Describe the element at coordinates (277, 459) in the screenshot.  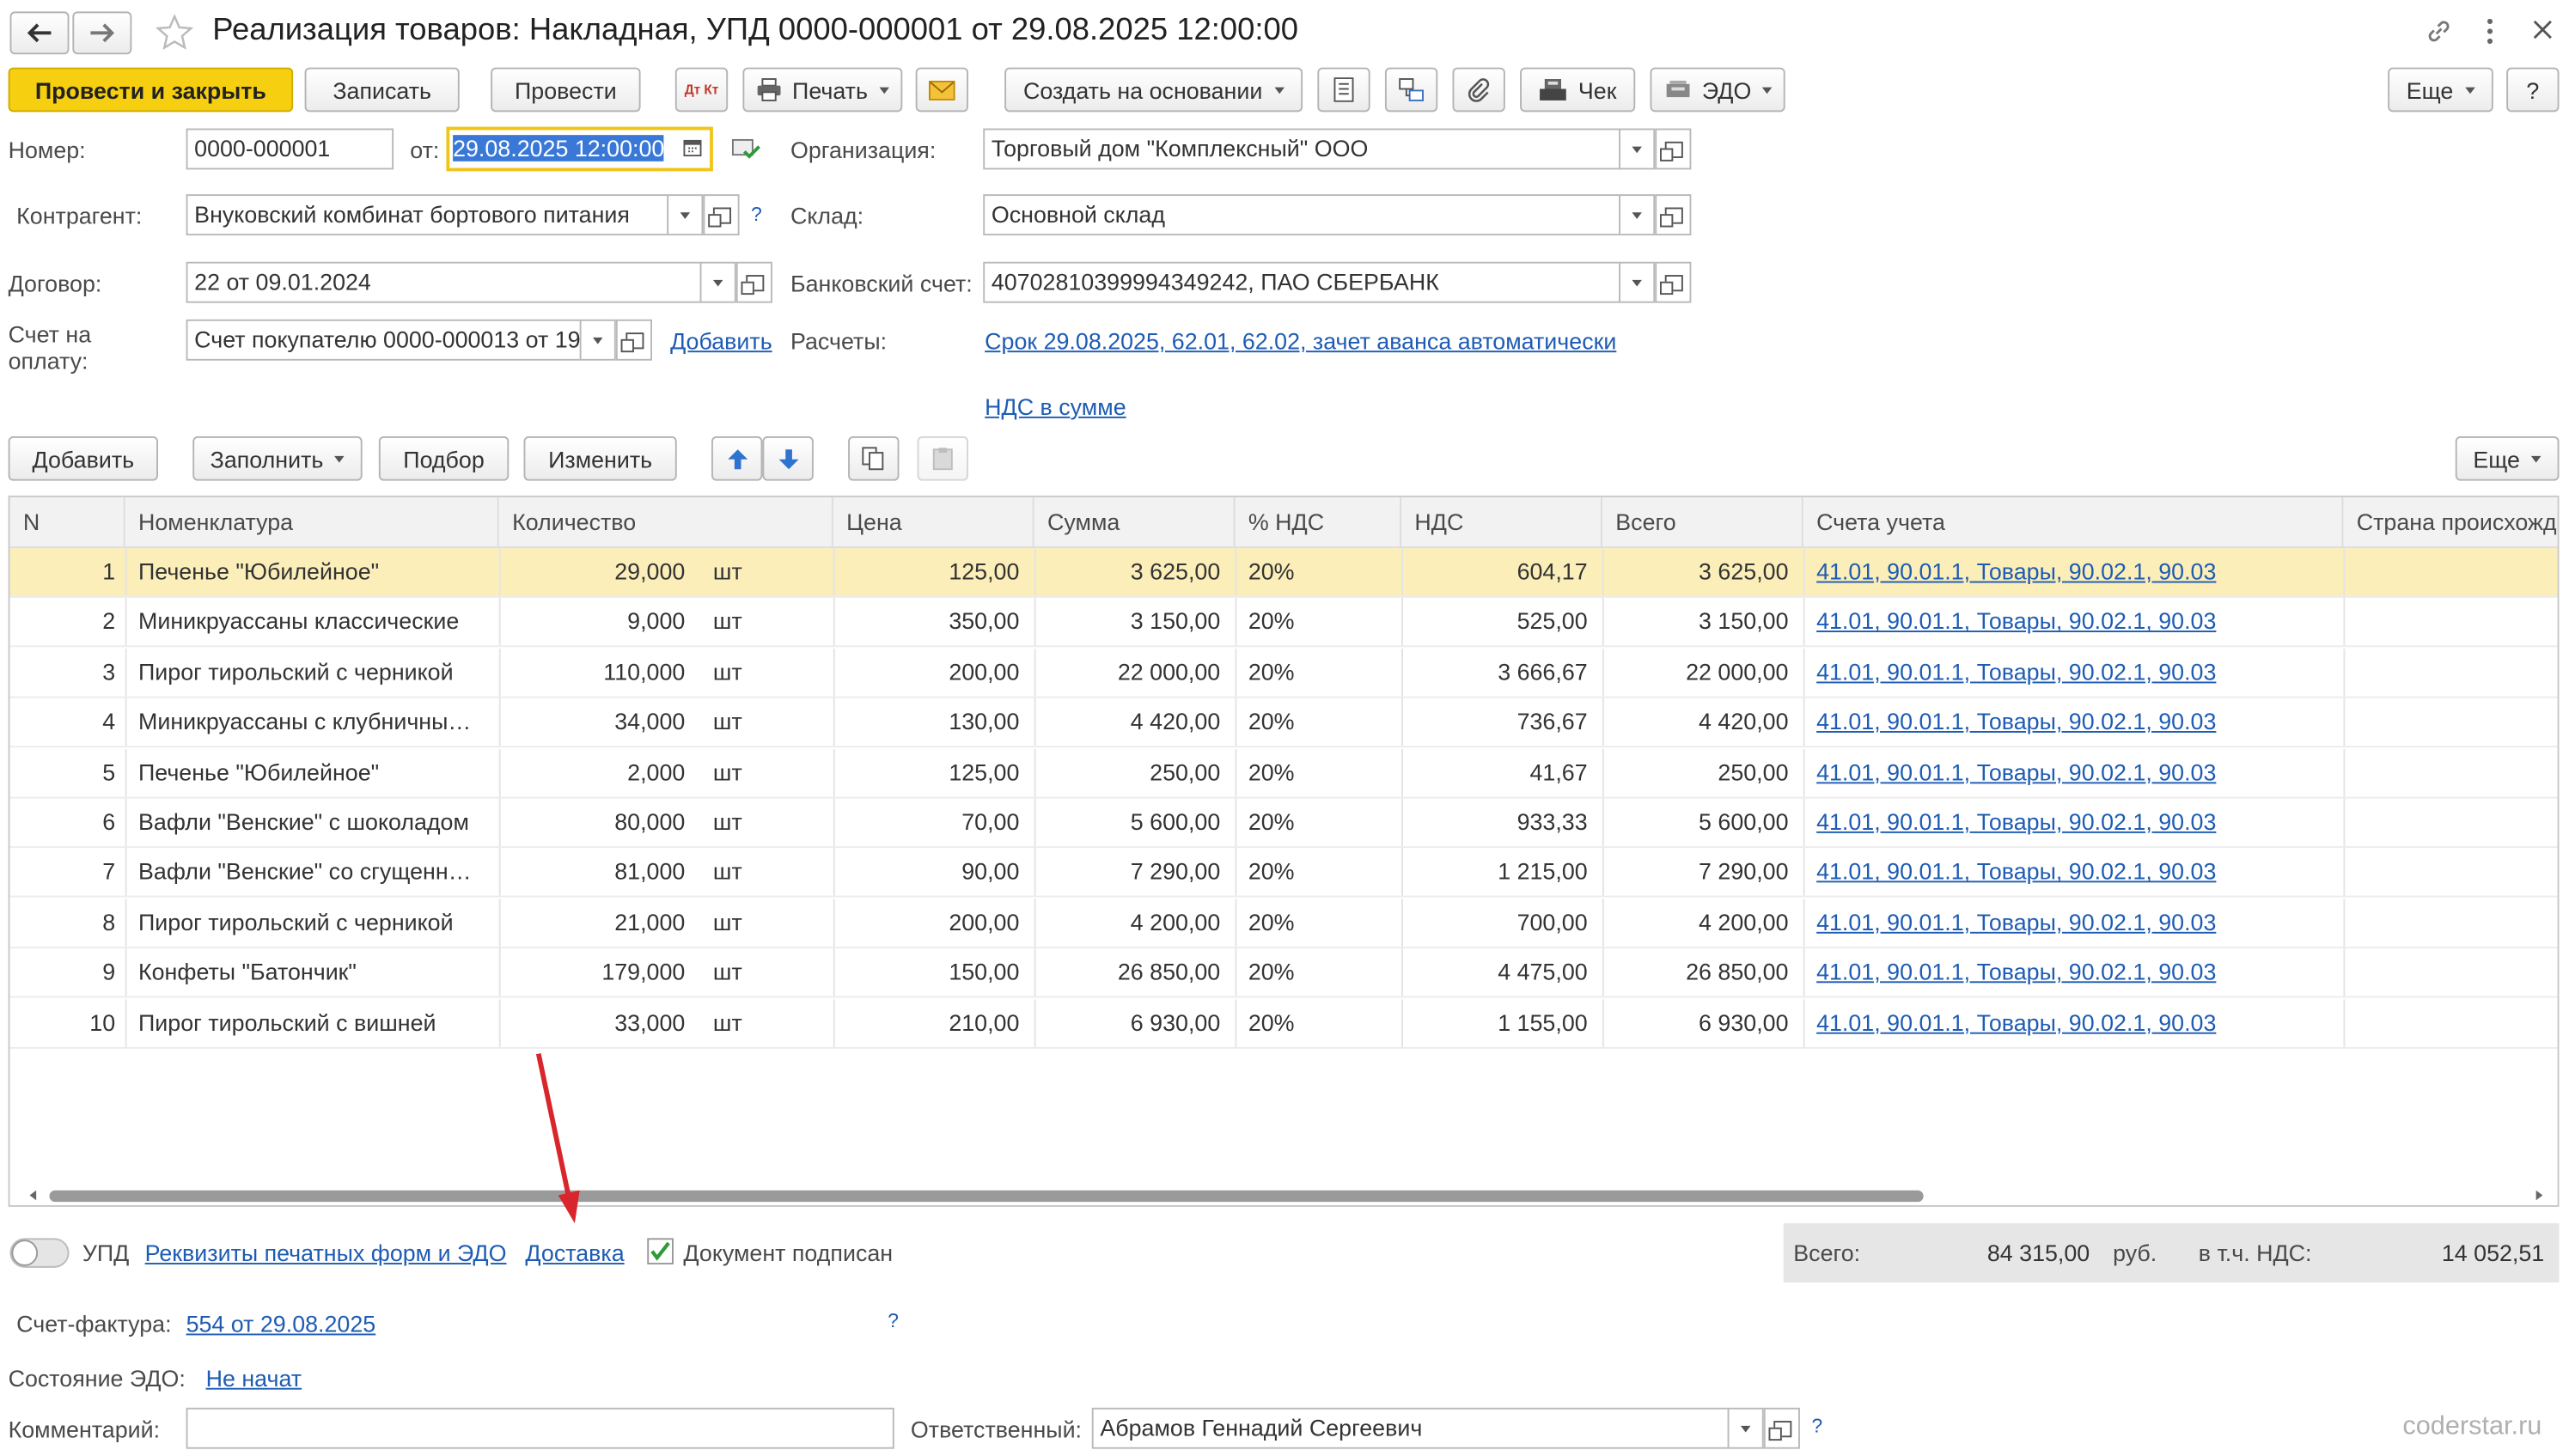
I see `fill-button: Заполнить` at that location.